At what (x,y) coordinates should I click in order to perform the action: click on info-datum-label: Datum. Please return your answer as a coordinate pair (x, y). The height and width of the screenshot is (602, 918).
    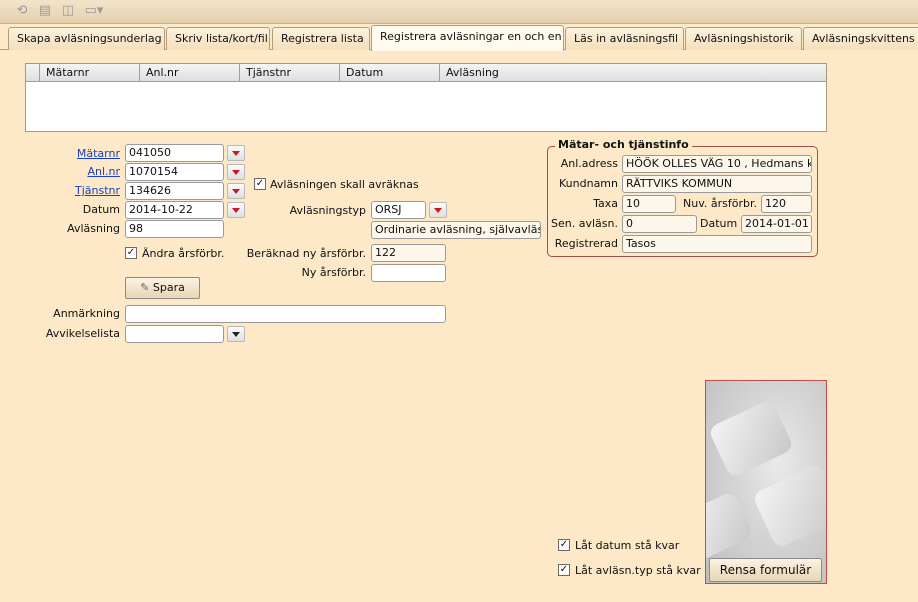
    Looking at the image, I should click on (719, 223).